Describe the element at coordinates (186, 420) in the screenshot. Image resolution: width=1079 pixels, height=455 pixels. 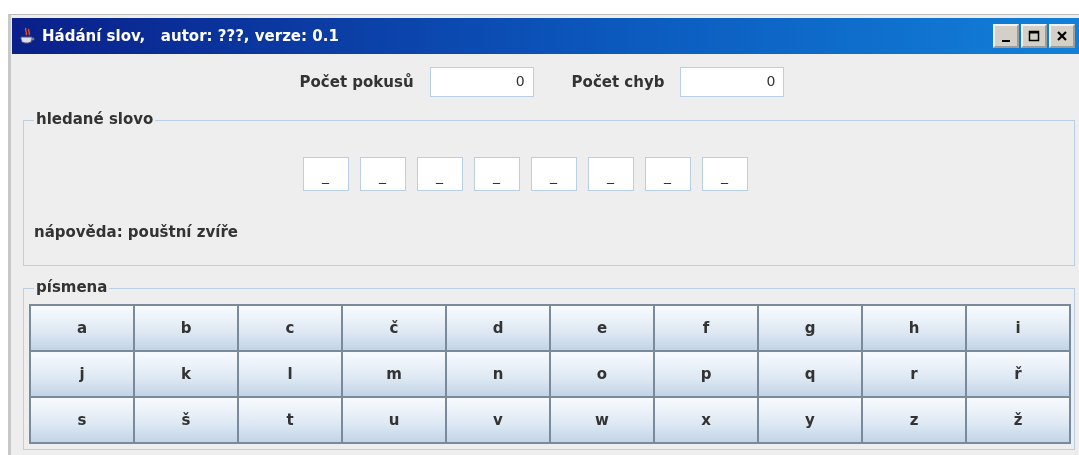
I see `letter-button: š` at that location.